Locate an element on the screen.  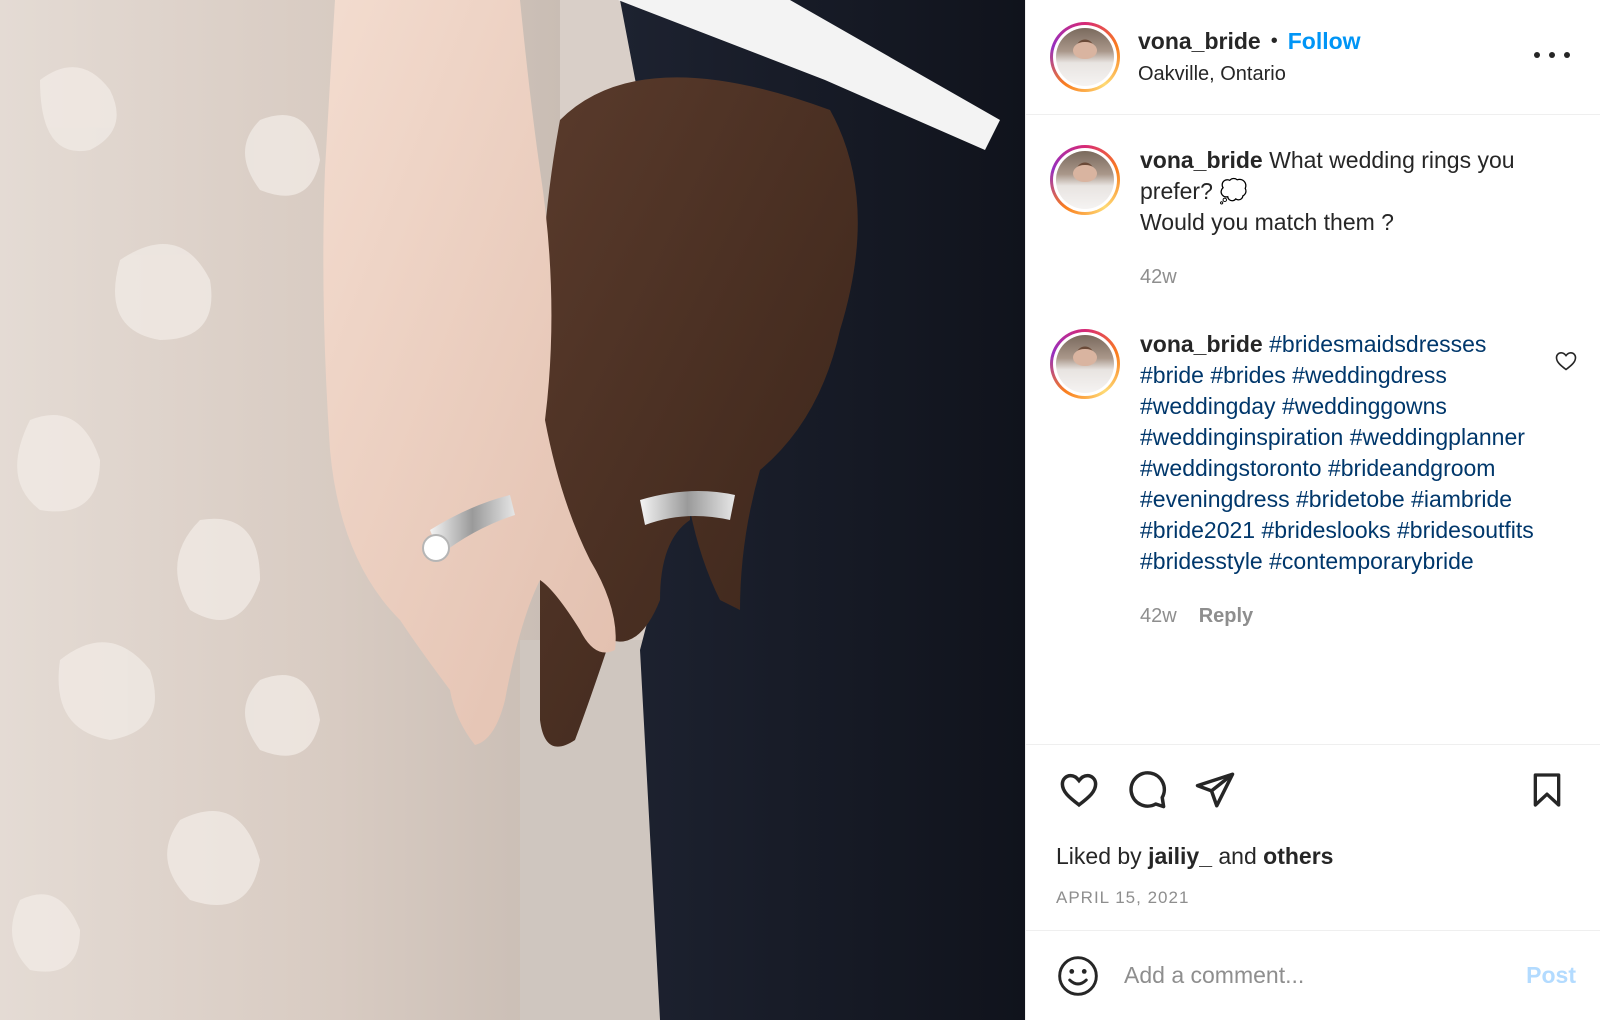
reply-button: Reply is located at coordinates (1226, 616).